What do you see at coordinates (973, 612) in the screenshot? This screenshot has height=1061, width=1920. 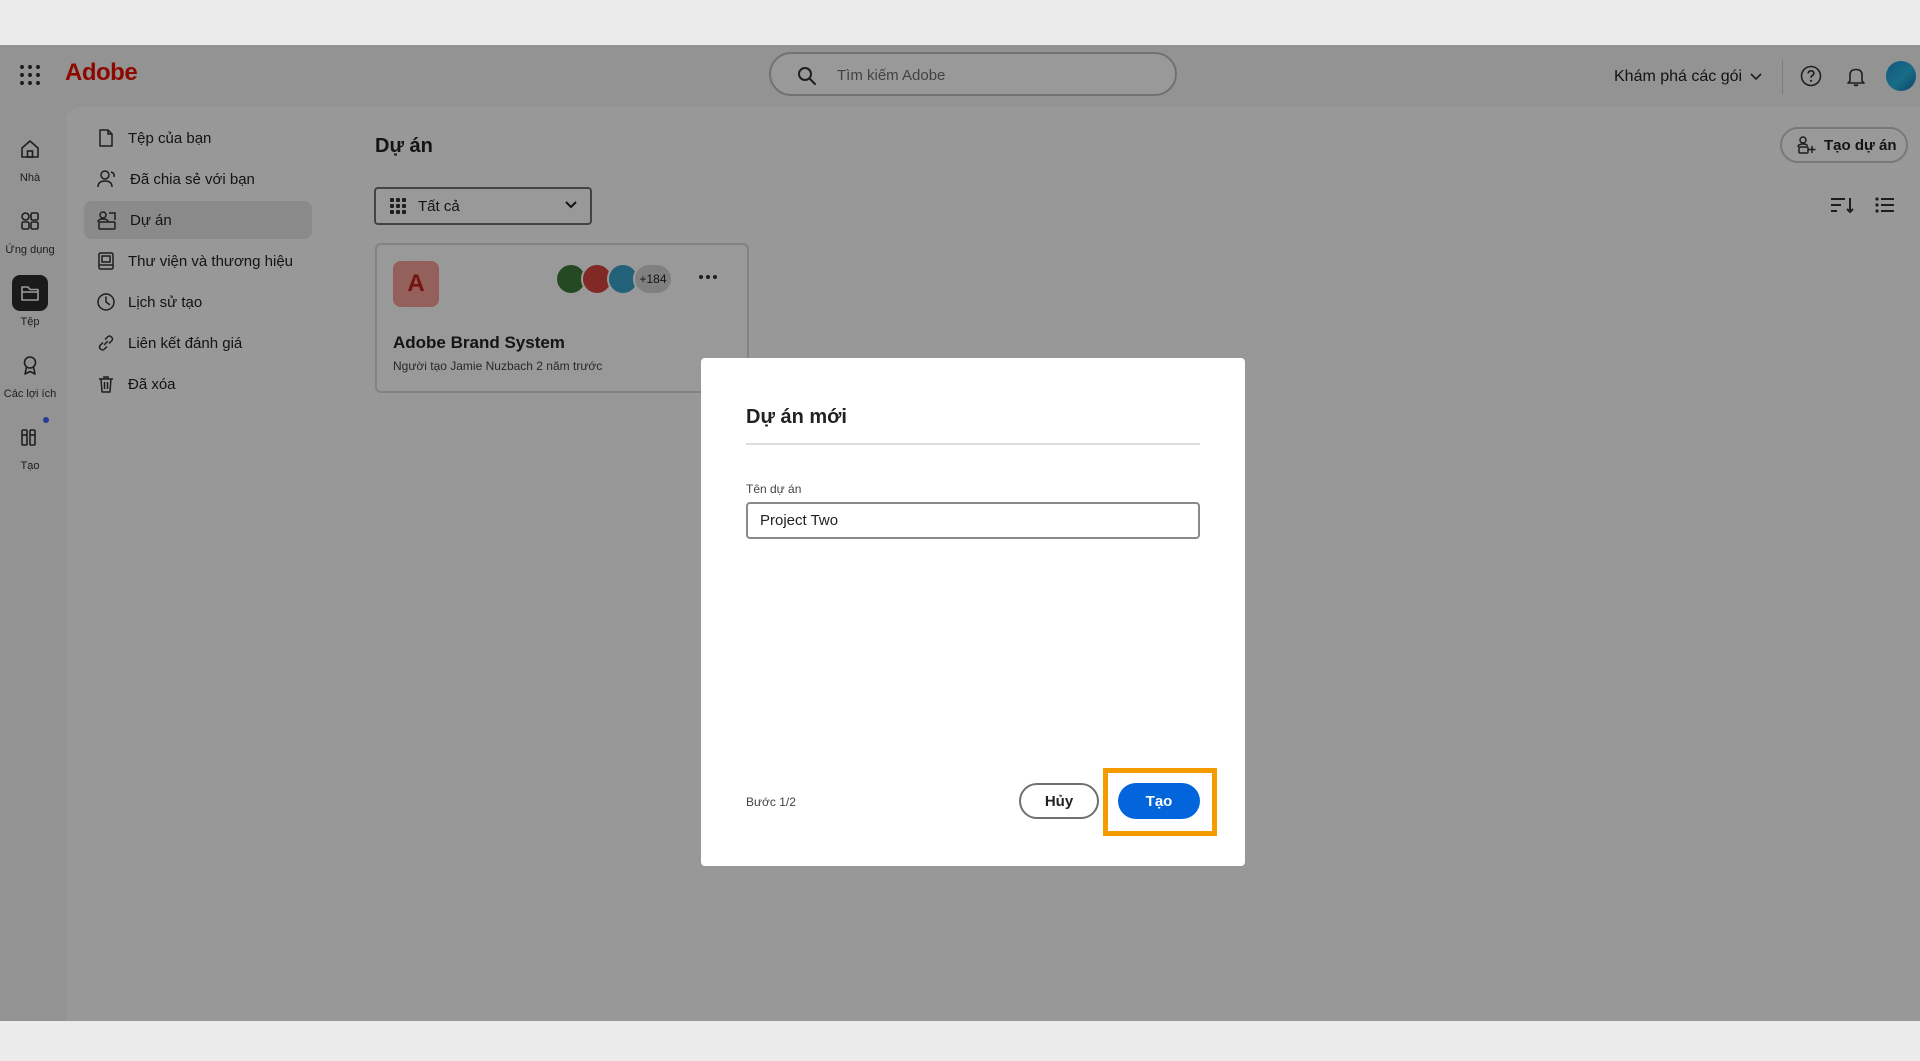 I see `new-project-dialog: Dự án mới Tên dự án Bước 1/2 Hủy Tạo` at bounding box center [973, 612].